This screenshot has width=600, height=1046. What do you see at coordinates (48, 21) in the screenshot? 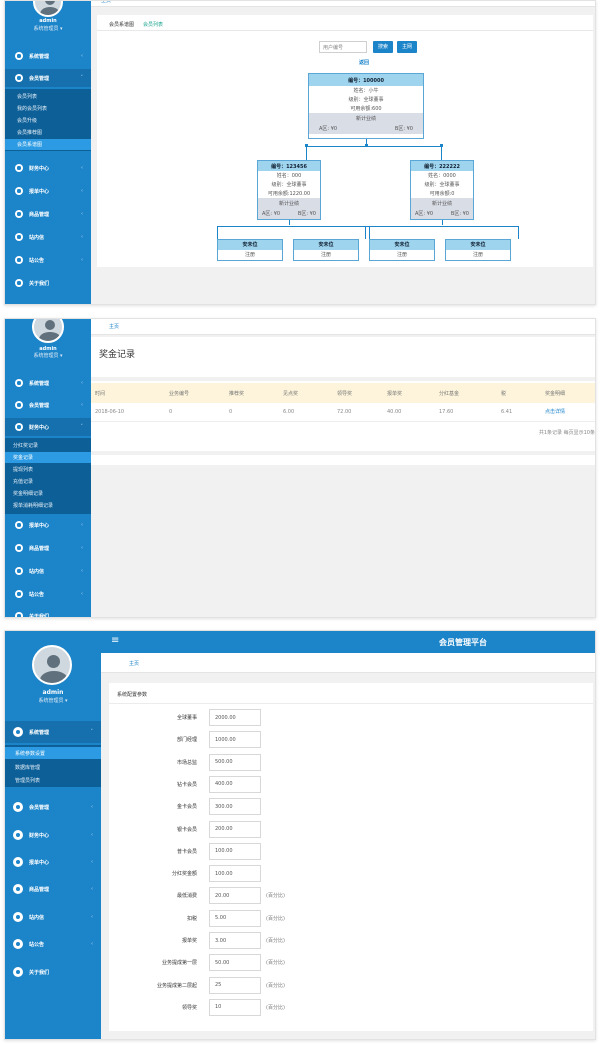
I see `admin-name: admin` at bounding box center [48, 21].